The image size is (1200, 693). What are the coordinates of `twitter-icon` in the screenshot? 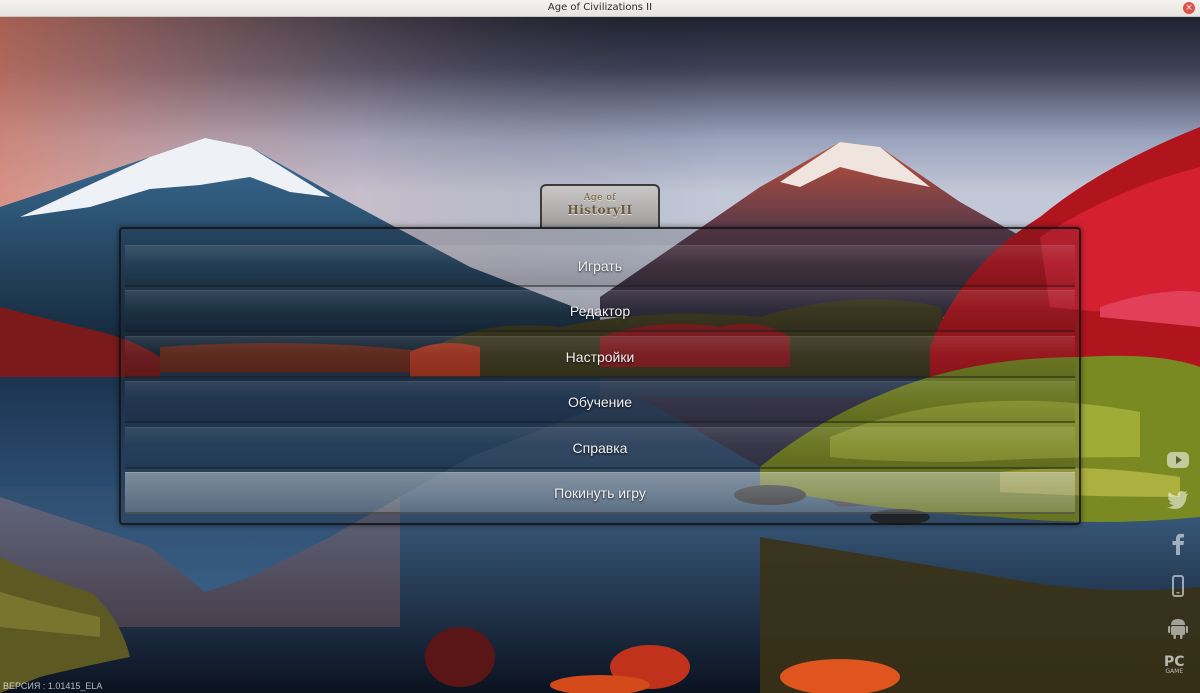 It's located at (1178, 500).